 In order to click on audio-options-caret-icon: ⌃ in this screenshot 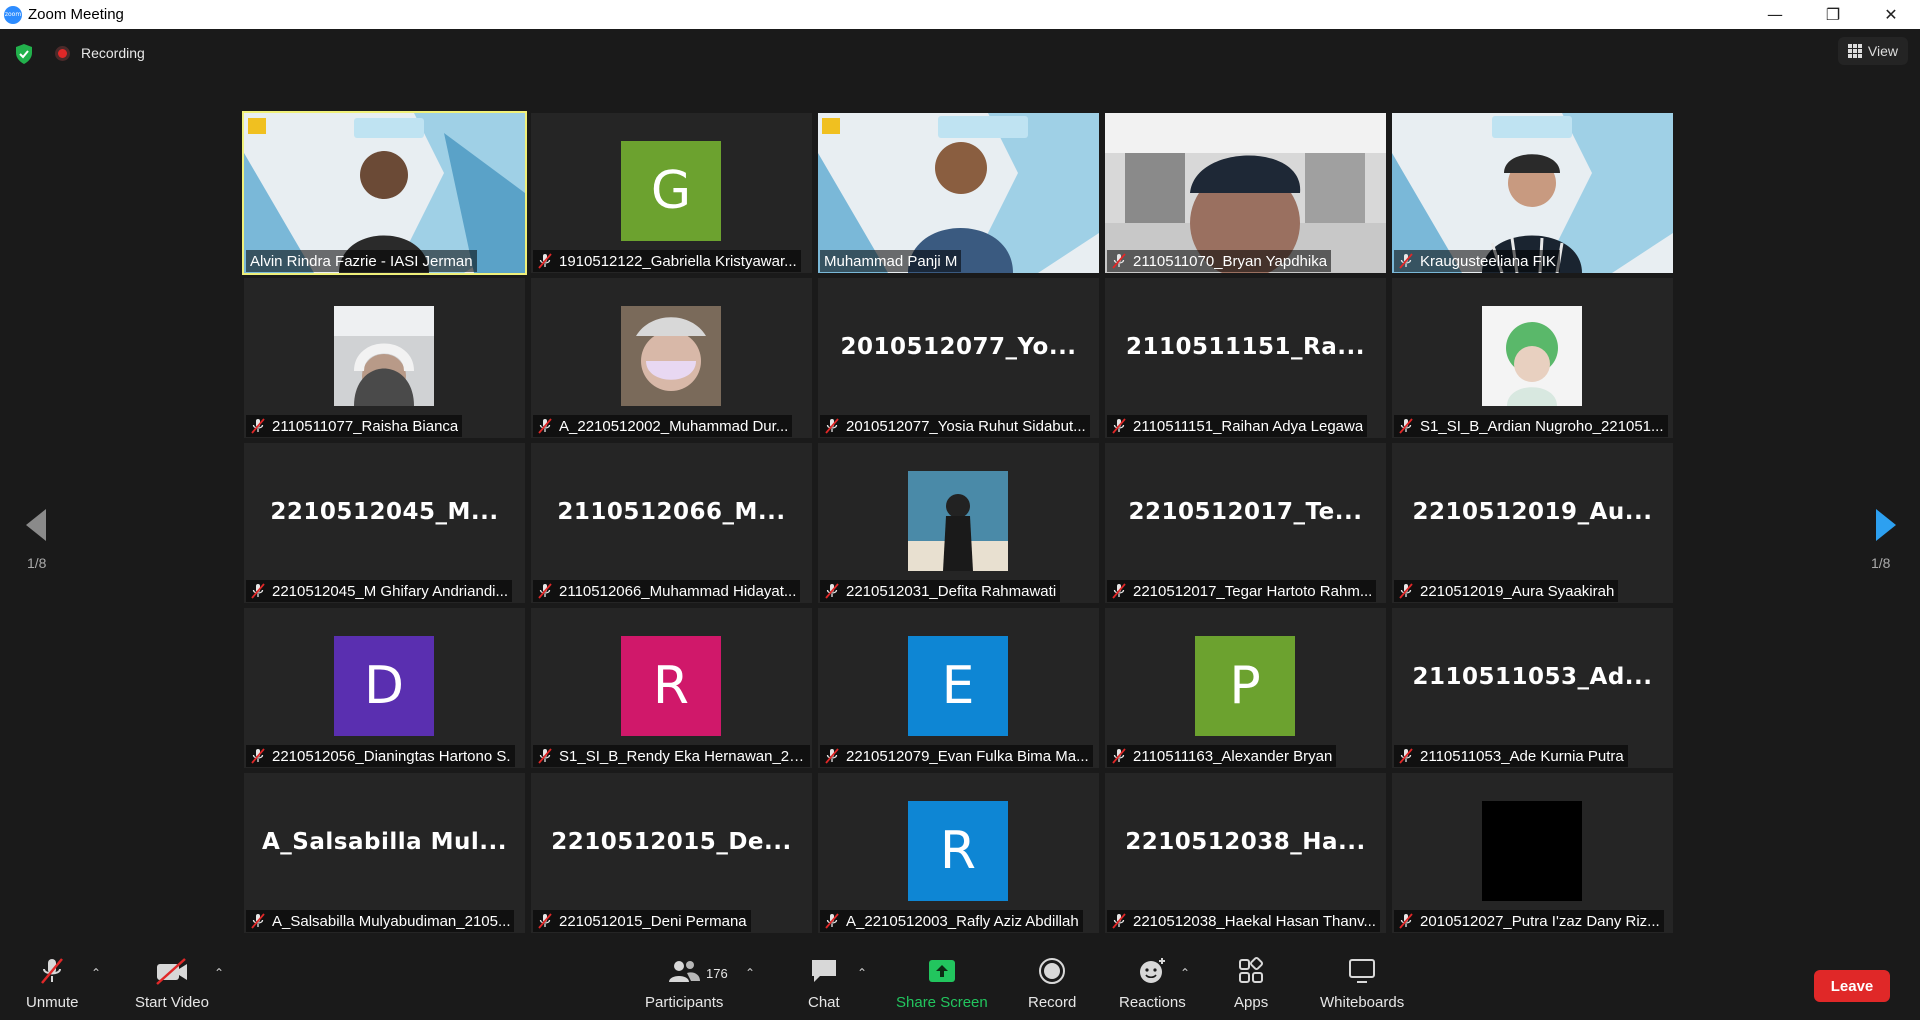, I will do `click(96, 973)`.